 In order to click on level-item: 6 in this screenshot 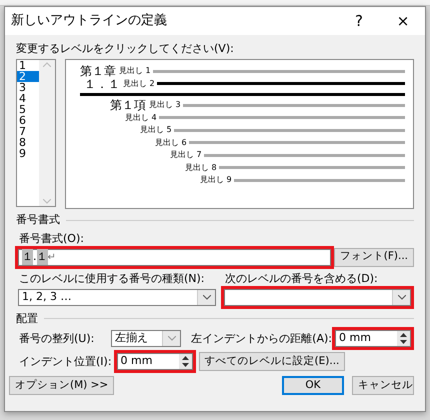, I will do `click(28, 120)`.